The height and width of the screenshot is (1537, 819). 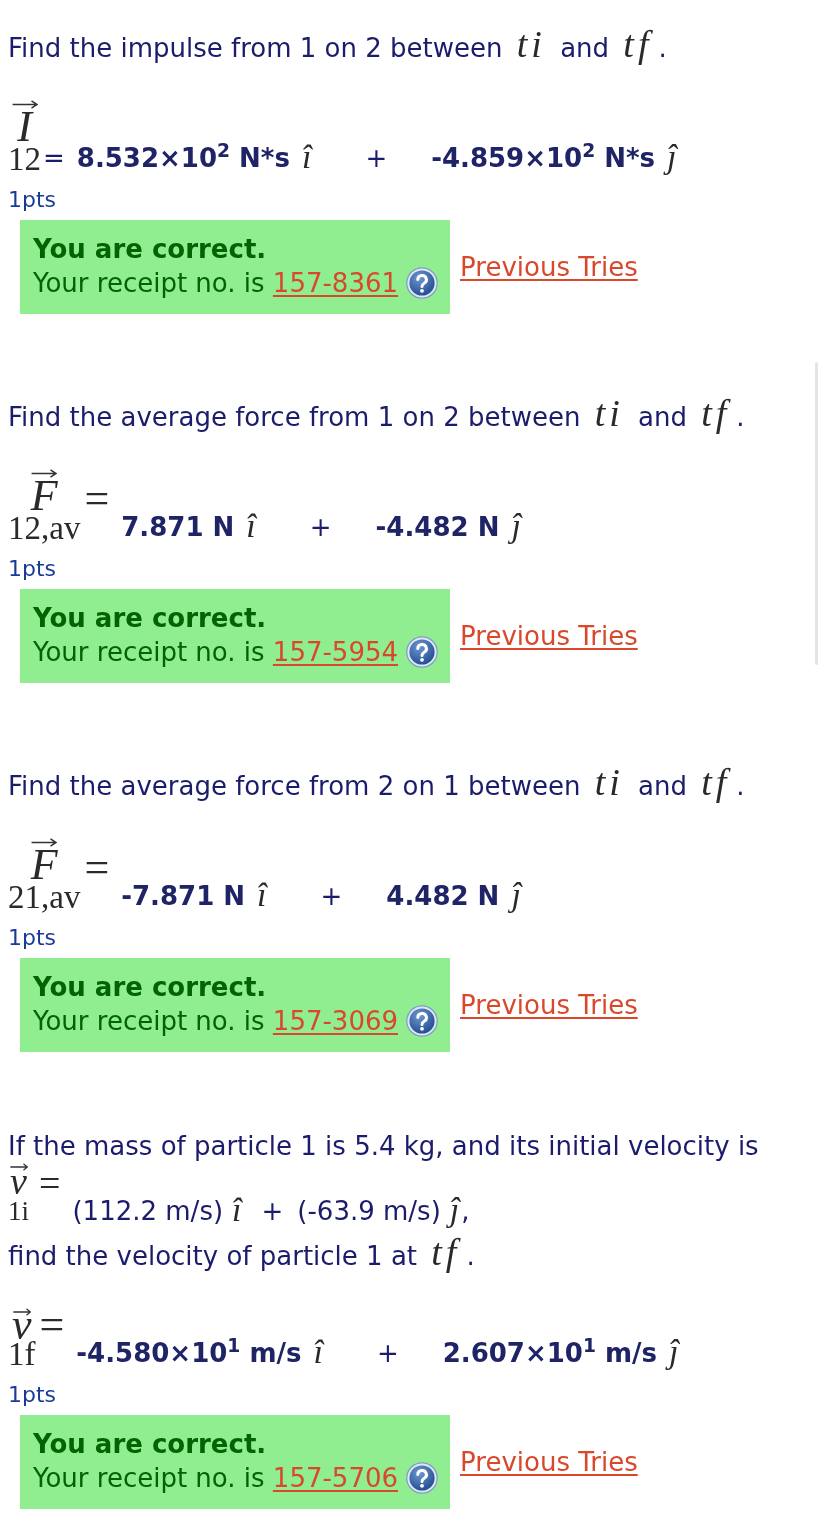 I want to click on answer-value: 7.871 N, so click(x=178, y=527).